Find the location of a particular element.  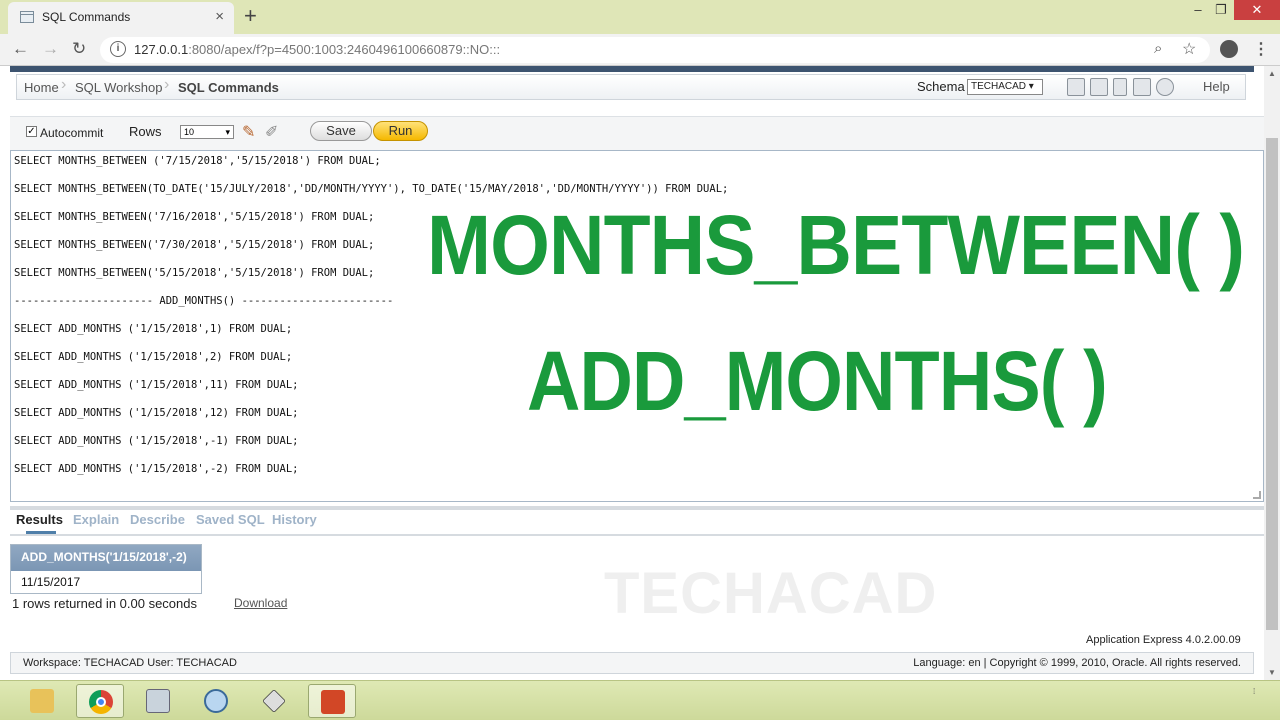

header-strip is located at coordinates (632, 69).